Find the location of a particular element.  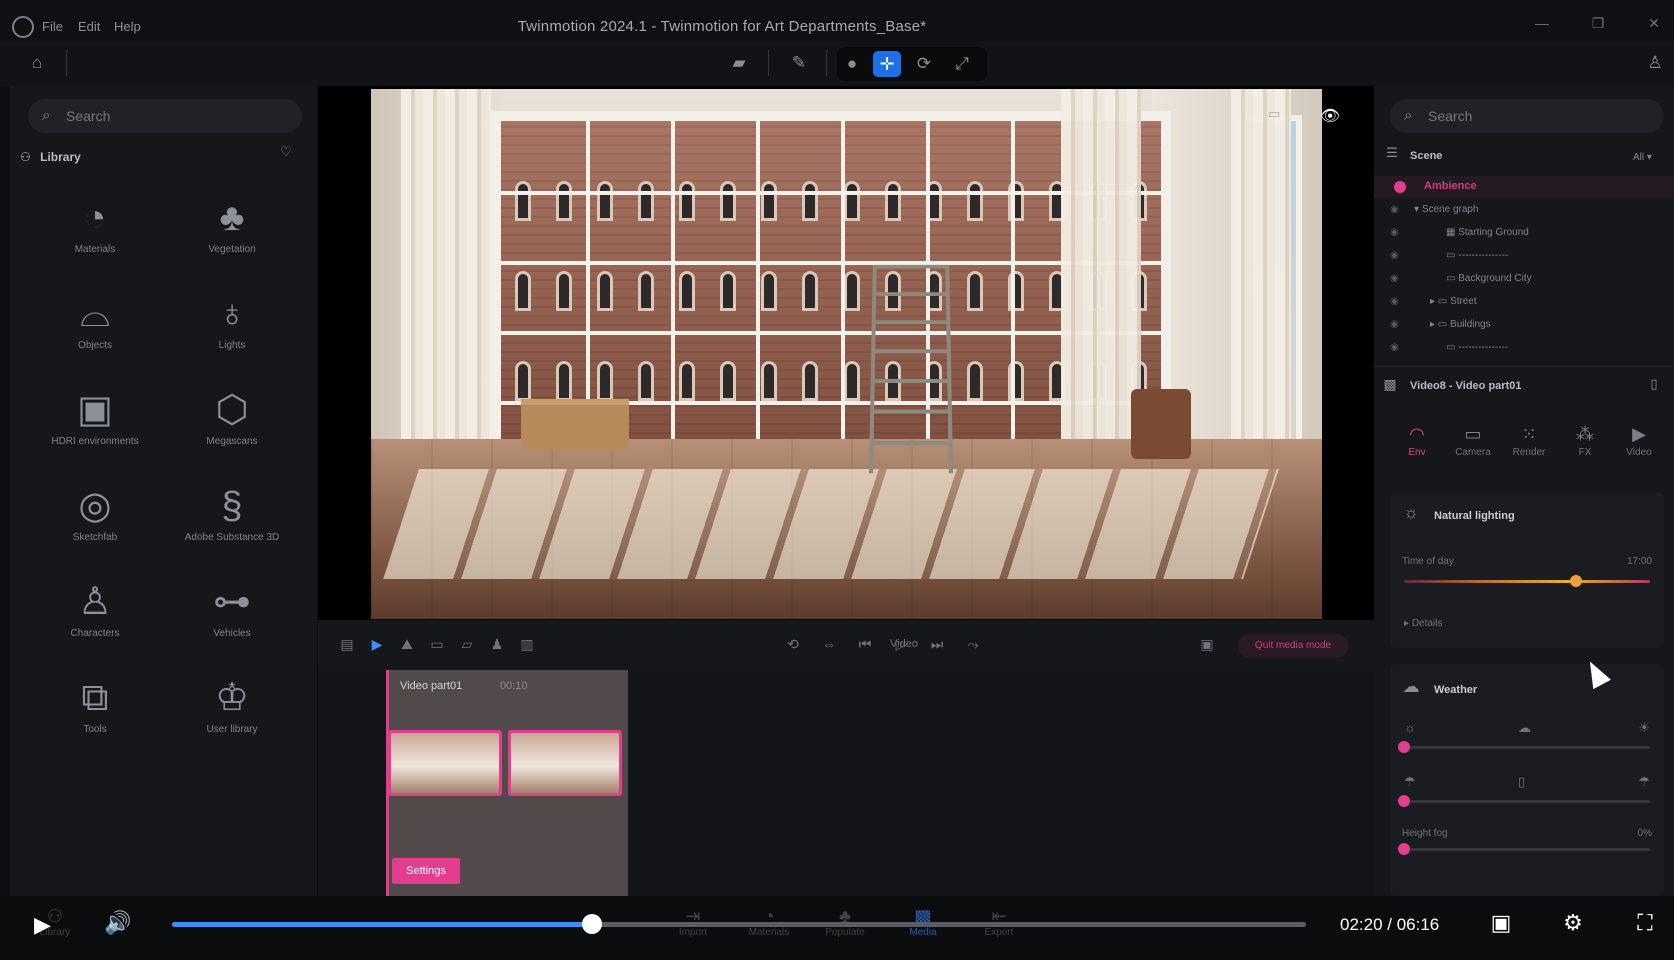

scene-ladder is located at coordinates (911, 369).